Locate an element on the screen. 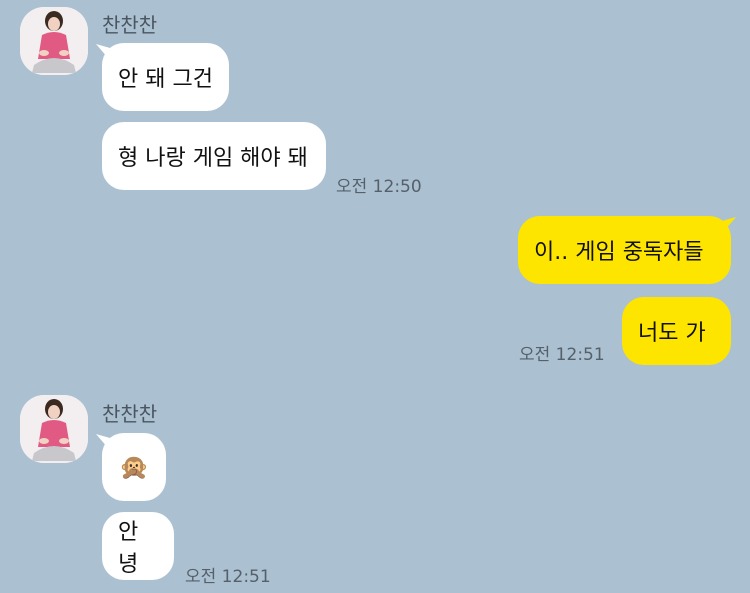 The width and height of the screenshot is (750, 593). see-no-evil-monkey-icon: 🙊 is located at coordinates (134, 467).